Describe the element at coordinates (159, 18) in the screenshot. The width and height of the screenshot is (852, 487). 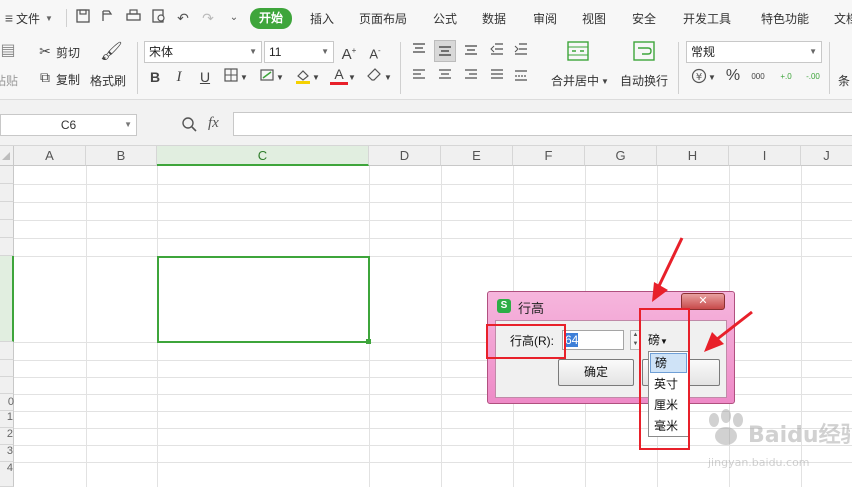
I see `export-pdf-icon` at that location.